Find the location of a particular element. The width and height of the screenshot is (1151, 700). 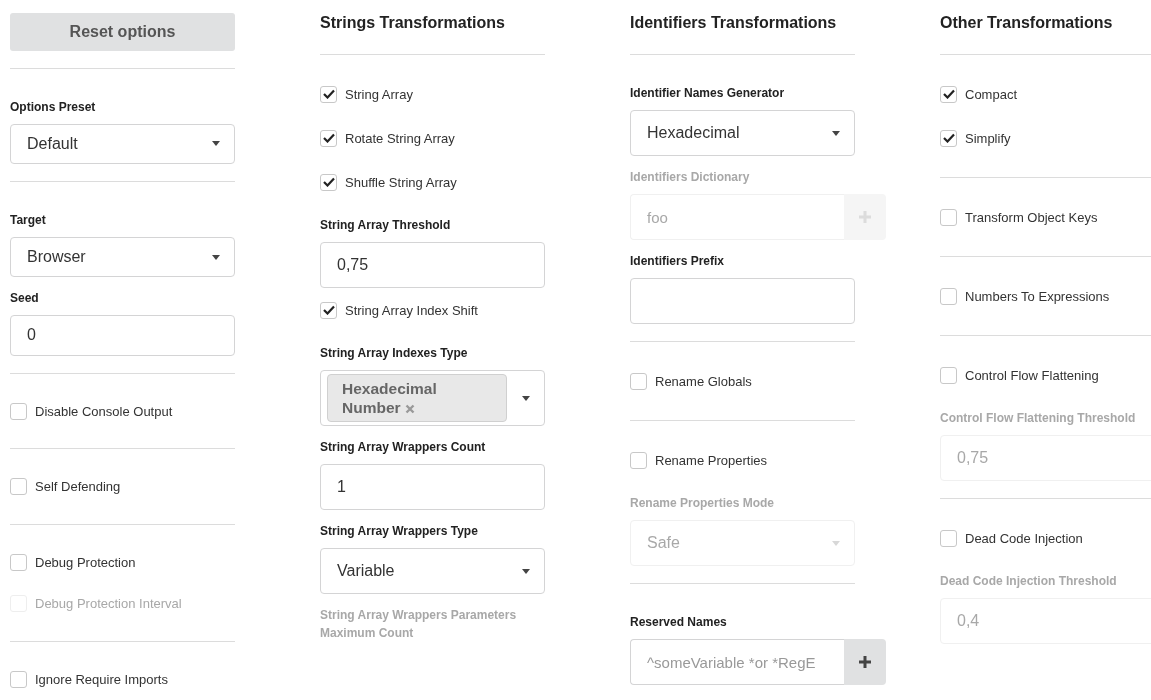

checkbox-label: Compact is located at coordinates (1045, 94).